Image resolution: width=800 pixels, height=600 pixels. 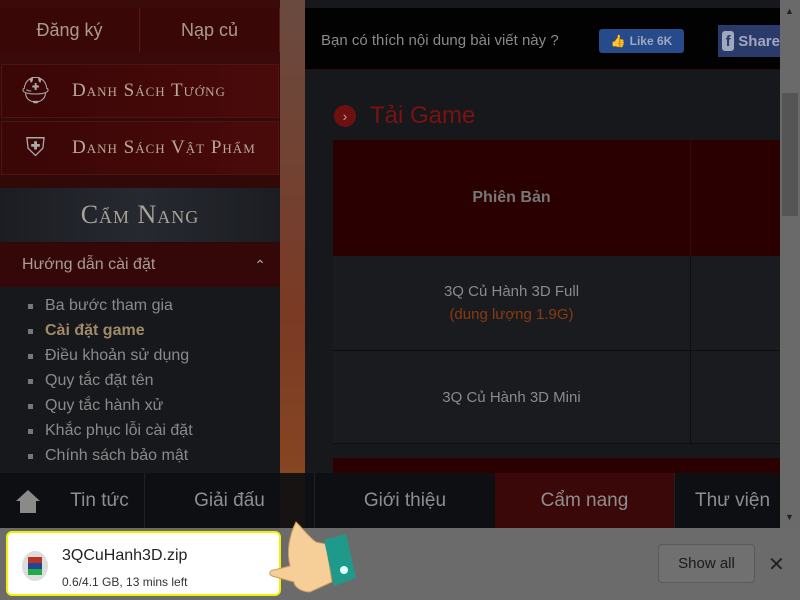 I want to click on download-section-title: › Tải Game, so click(x=404, y=116).